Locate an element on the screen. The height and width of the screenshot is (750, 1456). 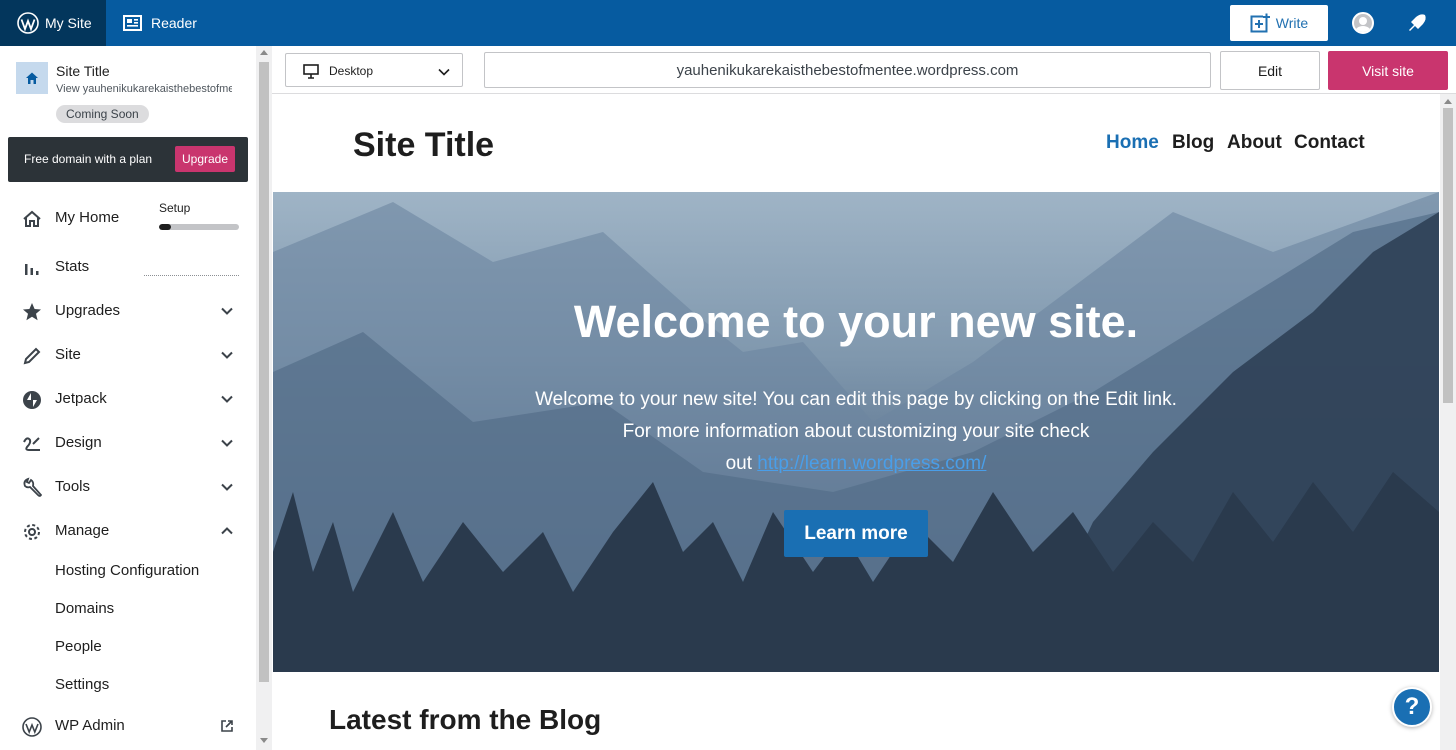
website-nav-home: Home is located at coordinates (1132, 143).